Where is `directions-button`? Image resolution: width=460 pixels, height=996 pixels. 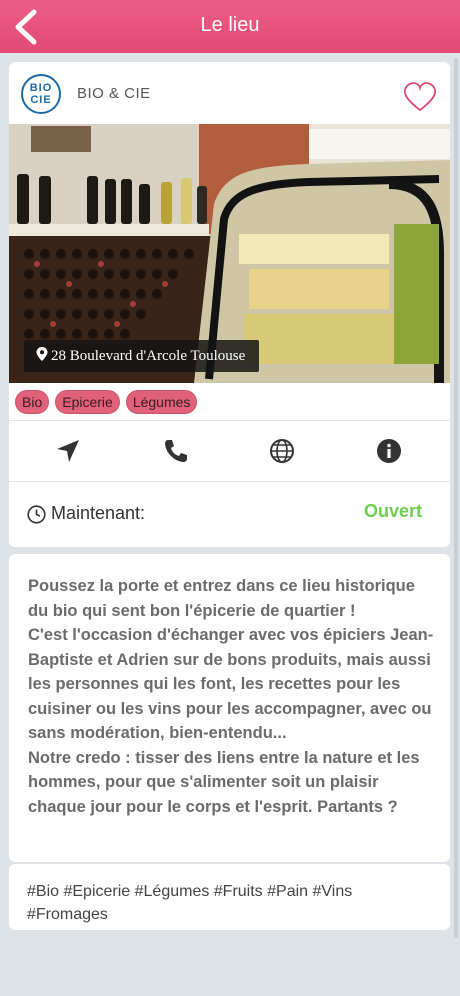
directions-button is located at coordinates (68, 451).